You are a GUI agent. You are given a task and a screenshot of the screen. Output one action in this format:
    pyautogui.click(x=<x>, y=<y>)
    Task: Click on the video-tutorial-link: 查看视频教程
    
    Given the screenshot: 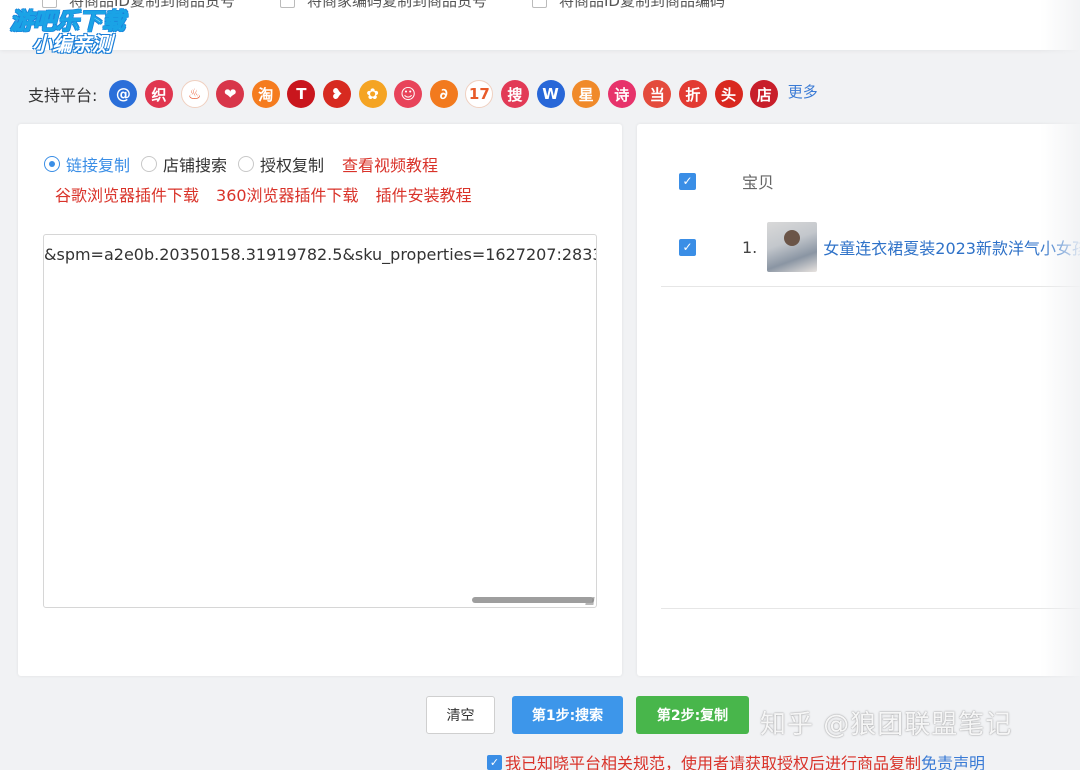 What is the action you would take?
    pyautogui.click(x=390, y=164)
    